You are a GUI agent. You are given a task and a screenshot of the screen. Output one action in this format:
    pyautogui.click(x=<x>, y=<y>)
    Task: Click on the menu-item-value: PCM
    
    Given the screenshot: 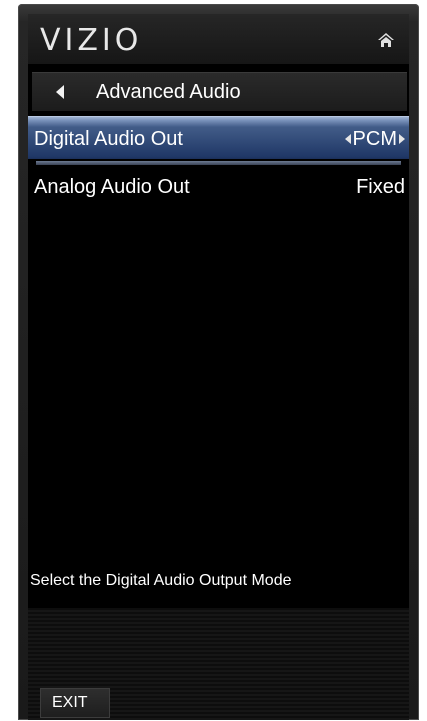 What is the action you would take?
    pyautogui.click(x=374, y=139)
    